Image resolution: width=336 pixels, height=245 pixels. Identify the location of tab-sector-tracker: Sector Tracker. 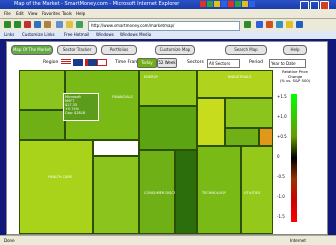
(77, 50).